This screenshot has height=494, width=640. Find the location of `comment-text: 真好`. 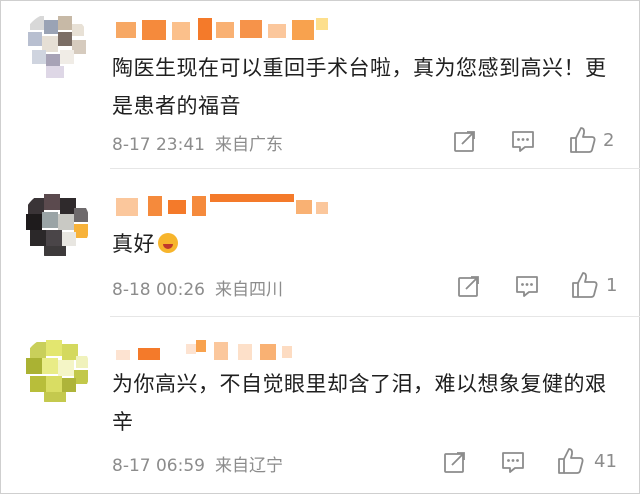

comment-text: 真好 is located at coordinates (362, 244).